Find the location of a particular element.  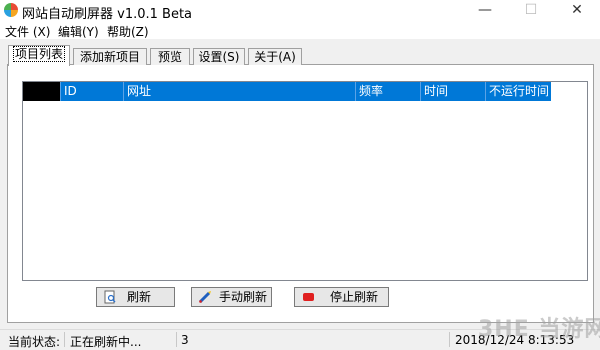

tab-preview: 预览 is located at coordinates (170, 56).